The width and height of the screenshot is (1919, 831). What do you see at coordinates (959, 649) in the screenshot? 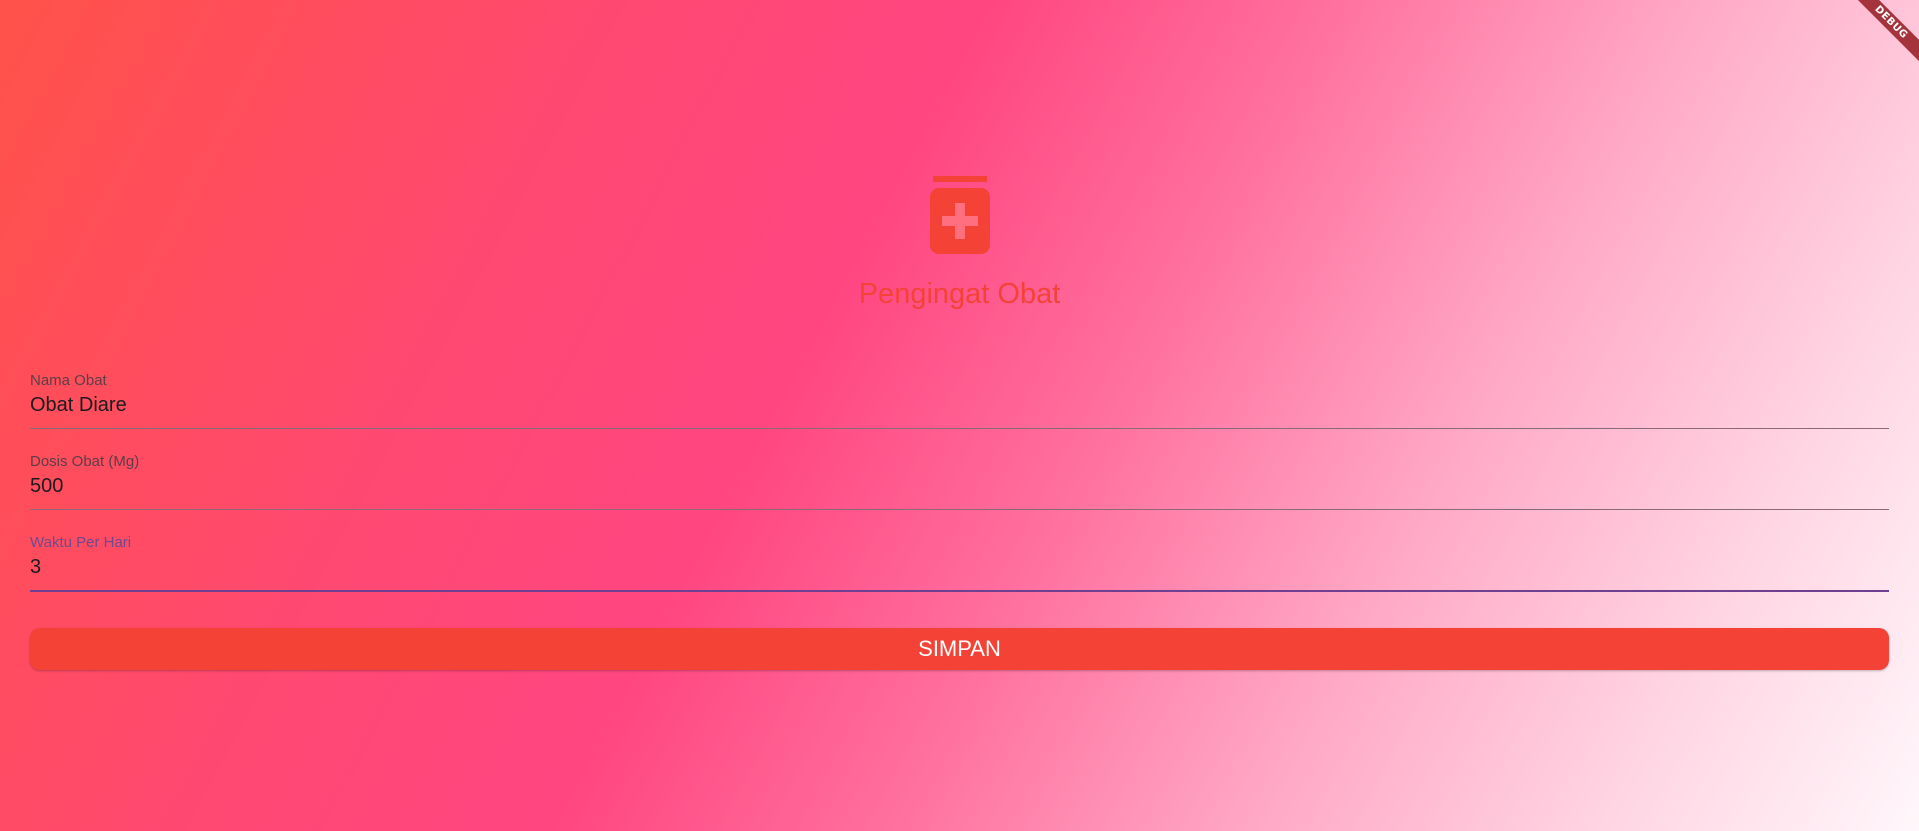
I see `save-button: SIMPAN` at bounding box center [959, 649].